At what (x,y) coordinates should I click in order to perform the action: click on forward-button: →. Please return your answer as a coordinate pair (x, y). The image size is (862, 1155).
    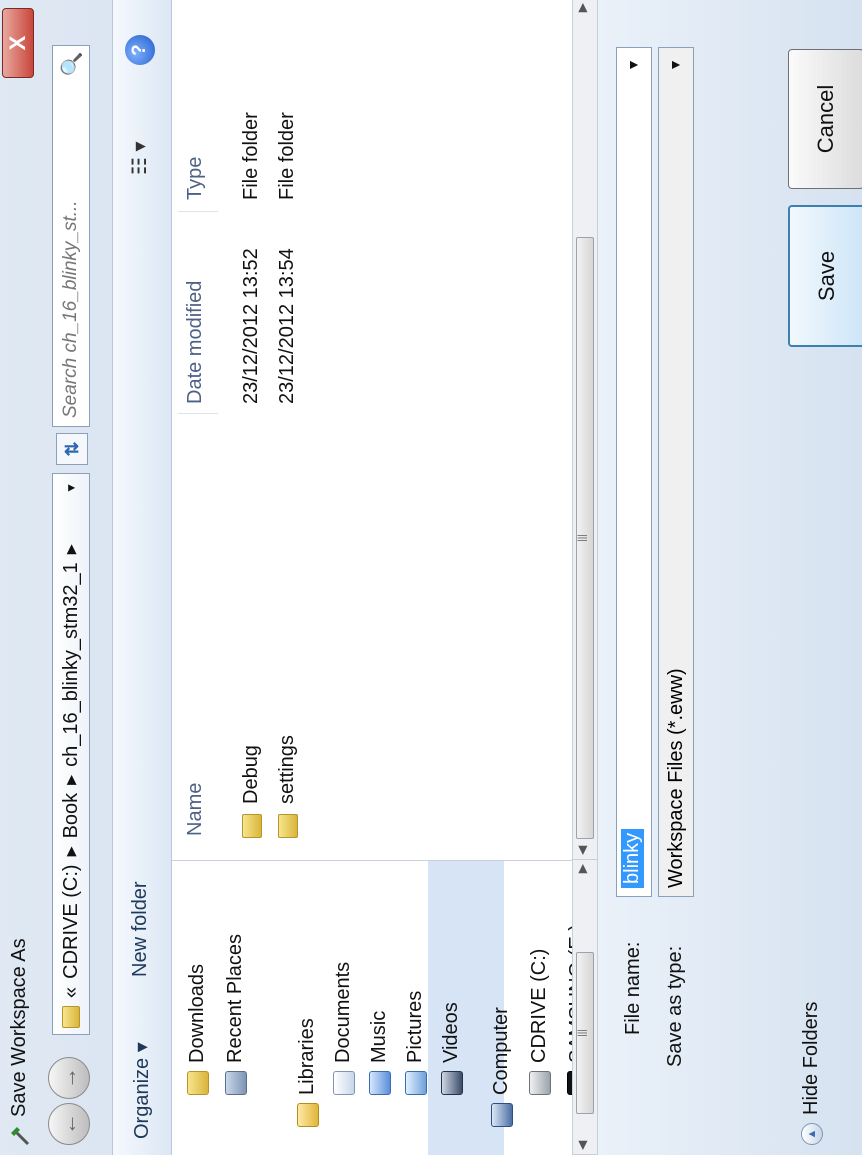
    Looking at the image, I should click on (69, 1078).